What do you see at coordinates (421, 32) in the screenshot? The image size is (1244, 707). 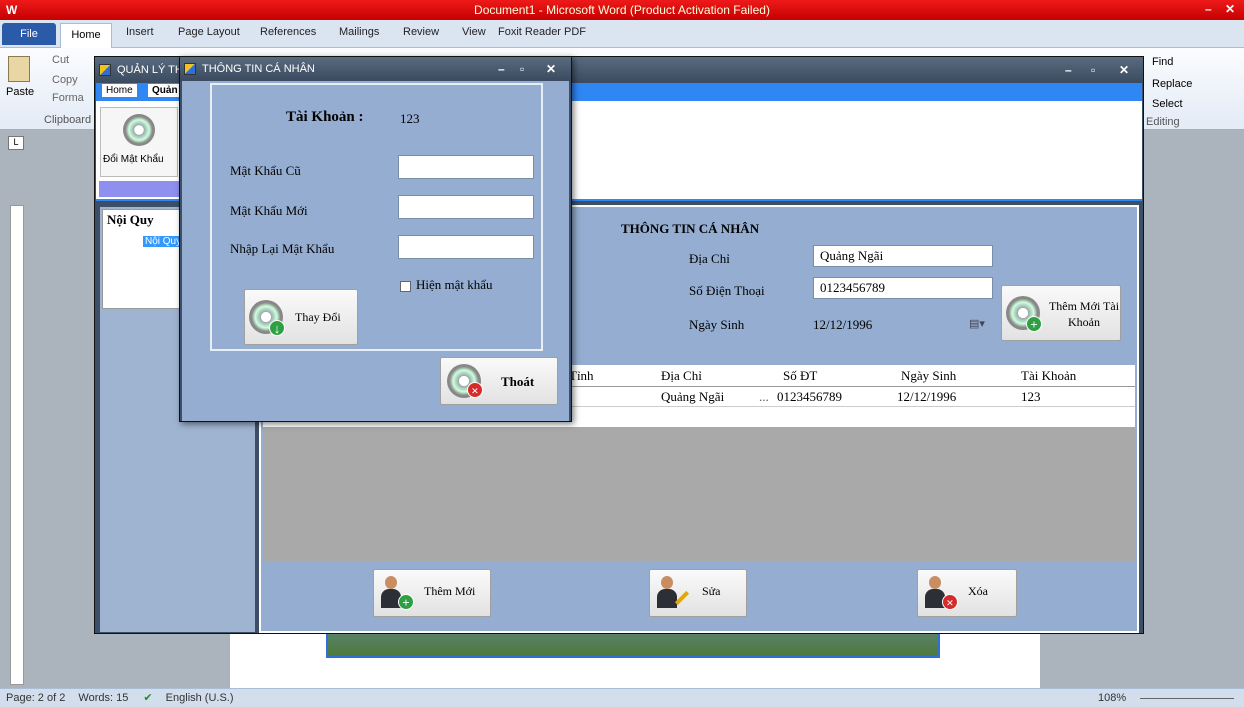 I see `tab-review: Review` at bounding box center [421, 32].